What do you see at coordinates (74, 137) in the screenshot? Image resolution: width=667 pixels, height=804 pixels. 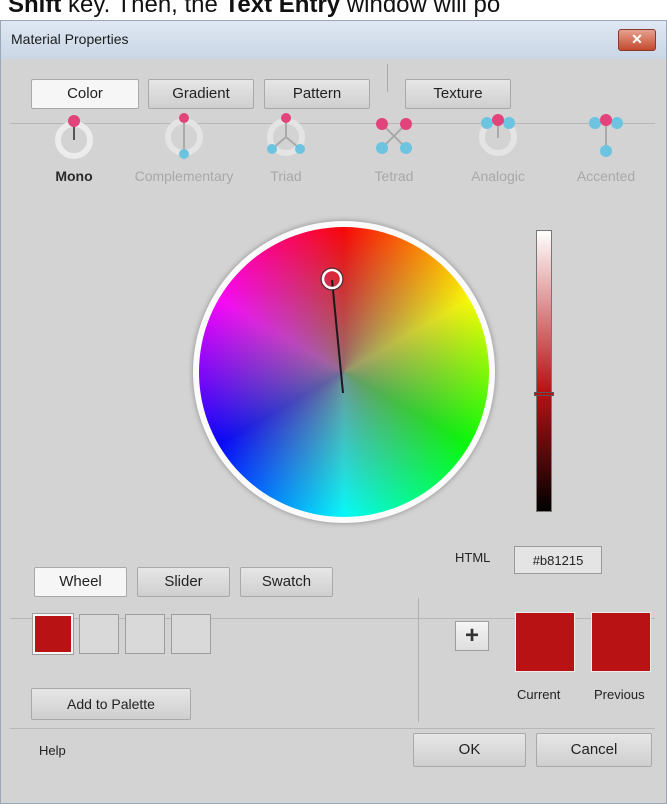 I see `mono-icon` at bounding box center [74, 137].